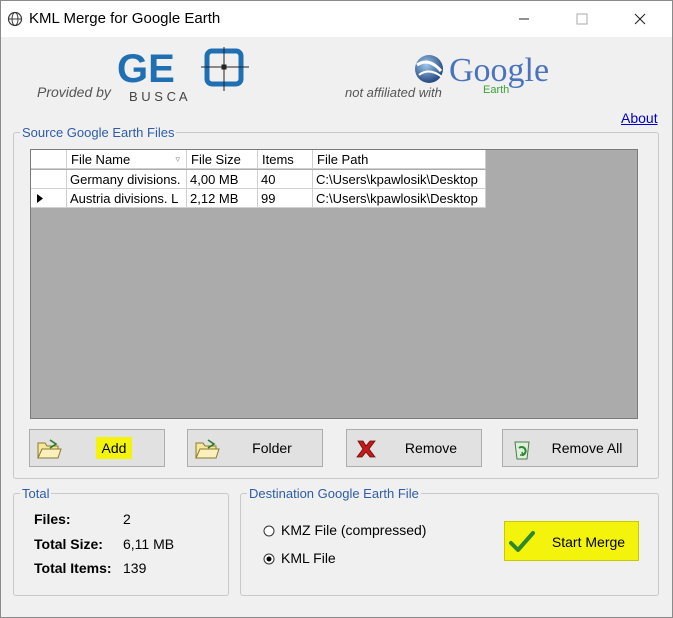 The image size is (673, 618). I want to click on kmz-radio-label: KMZ File (compressed), so click(353, 530).